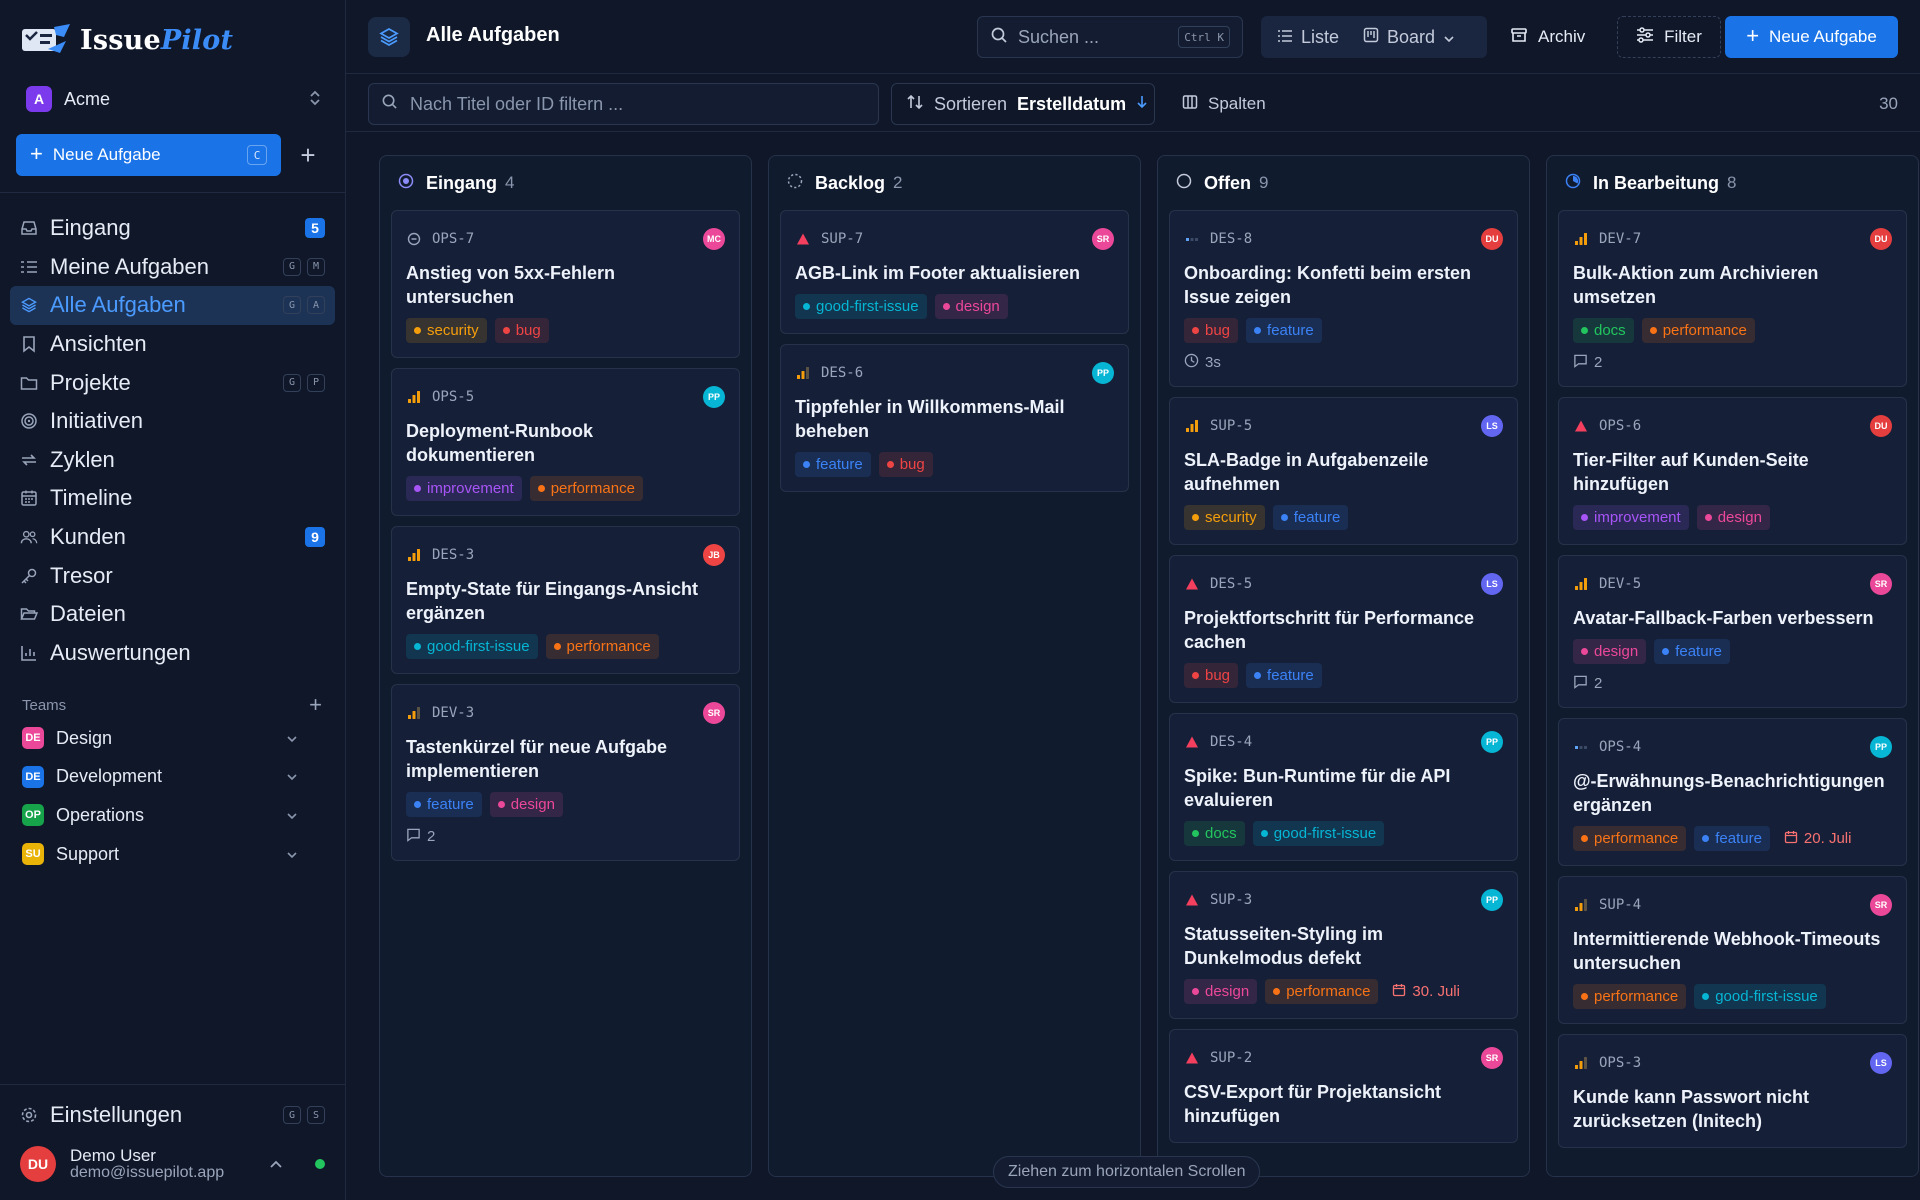 This screenshot has width=1920, height=1200. I want to click on sidebar-new-issue-button: + Neue Aufgabe C, so click(148, 155).